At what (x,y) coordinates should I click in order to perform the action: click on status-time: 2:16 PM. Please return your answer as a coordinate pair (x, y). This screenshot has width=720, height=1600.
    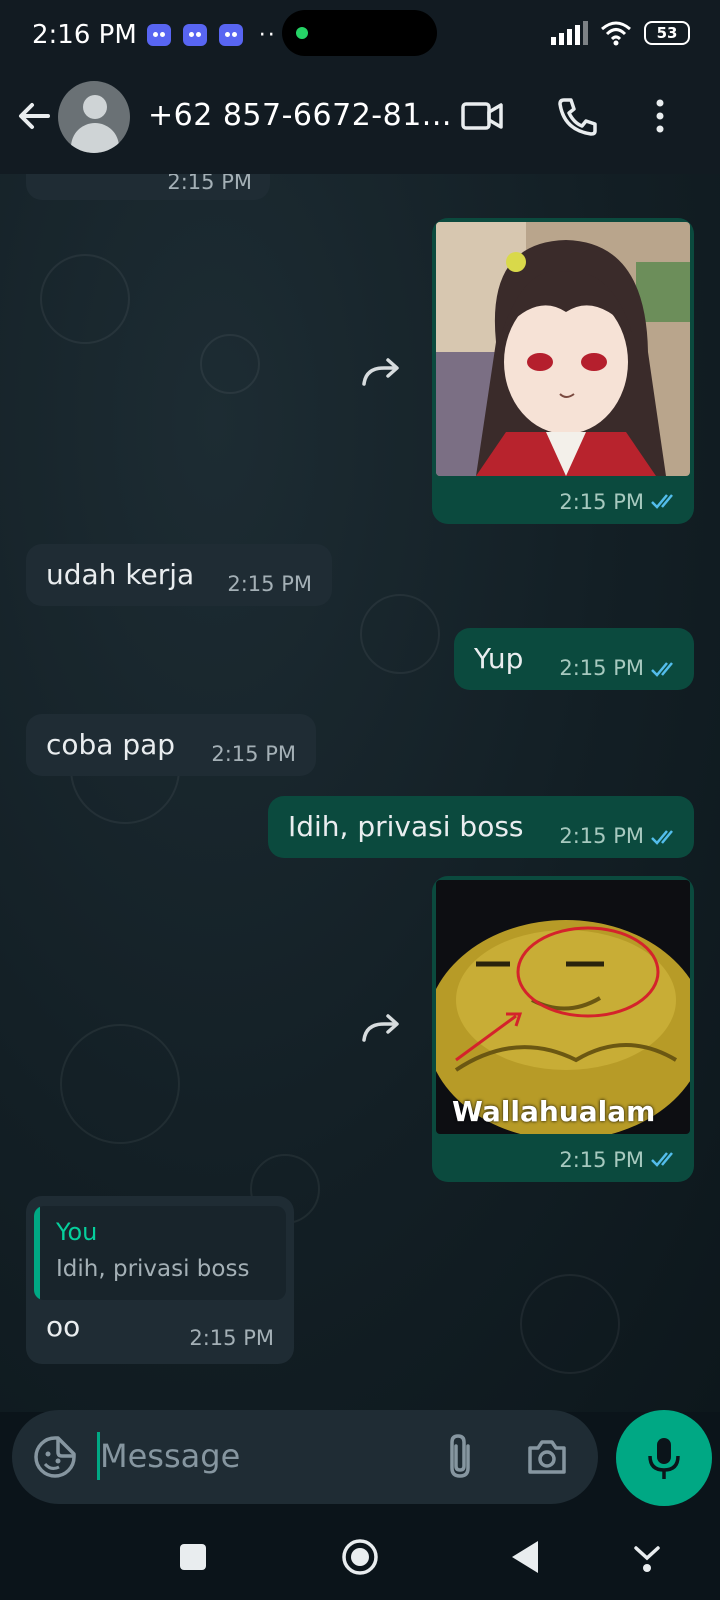
    Looking at the image, I should click on (84, 35).